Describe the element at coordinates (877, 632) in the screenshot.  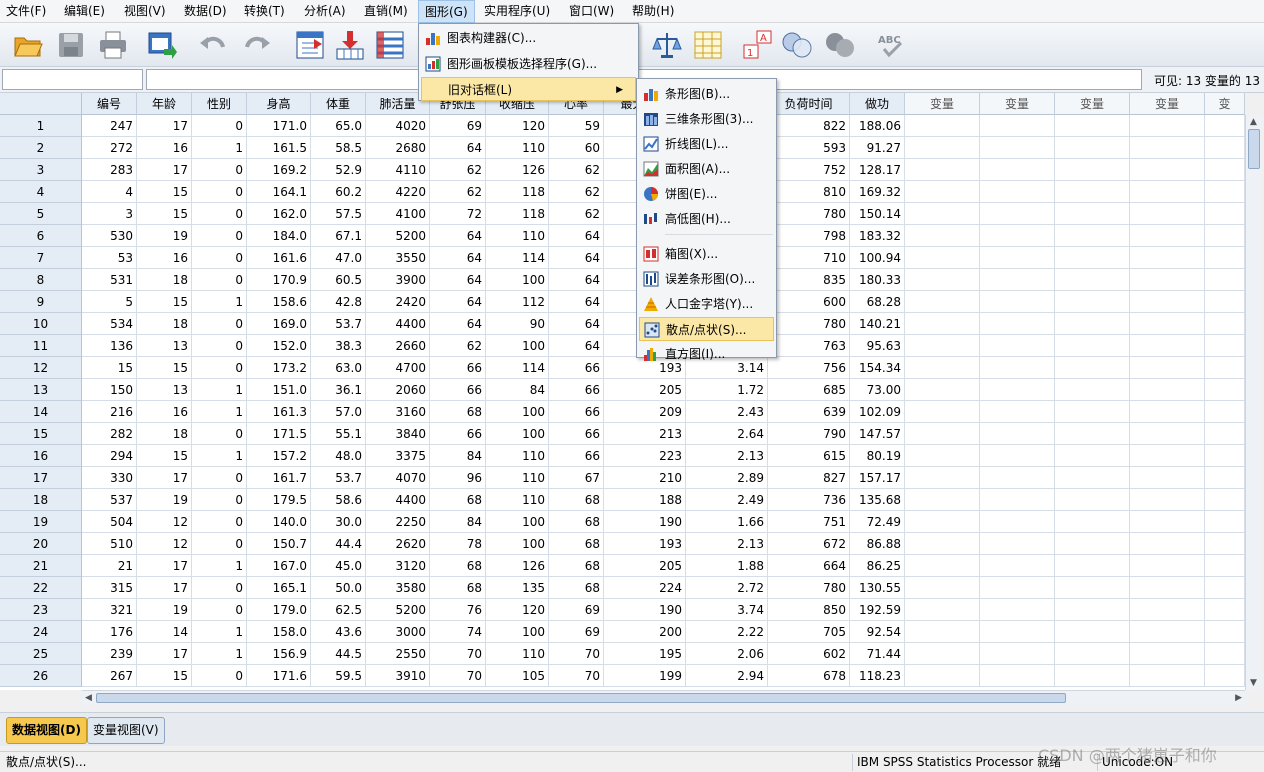
I see `data-cell: 92.54` at that location.